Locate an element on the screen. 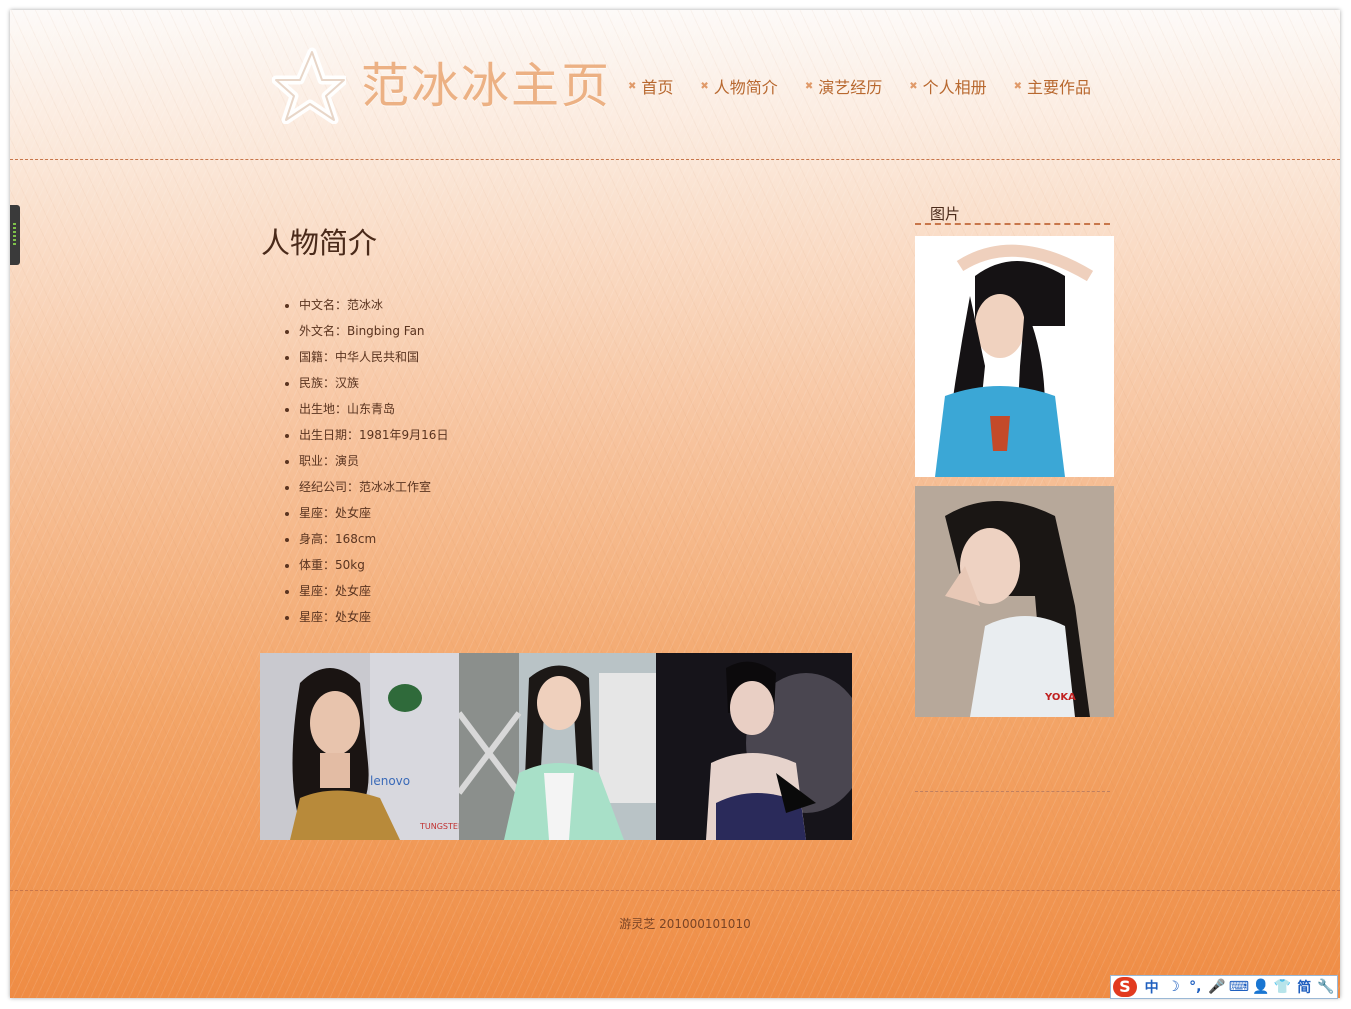 Image resolution: width=1351 pixels, height=1009 pixels. svg-text: TUNGSTEN is located at coordinates (439, 826).